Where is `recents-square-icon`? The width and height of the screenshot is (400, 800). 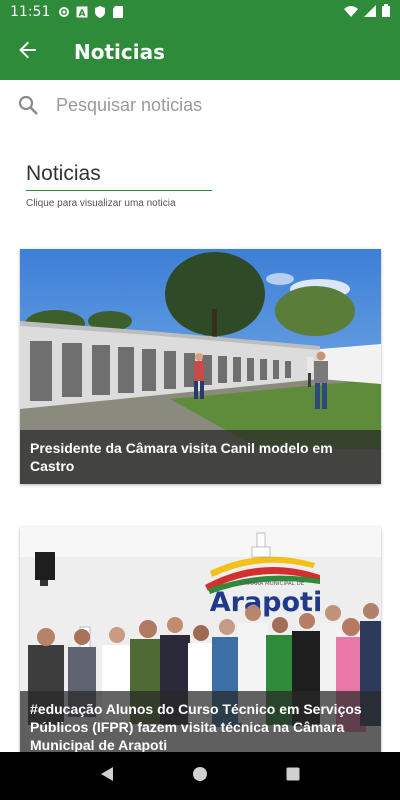
recents-square-icon is located at coordinates (293, 776).